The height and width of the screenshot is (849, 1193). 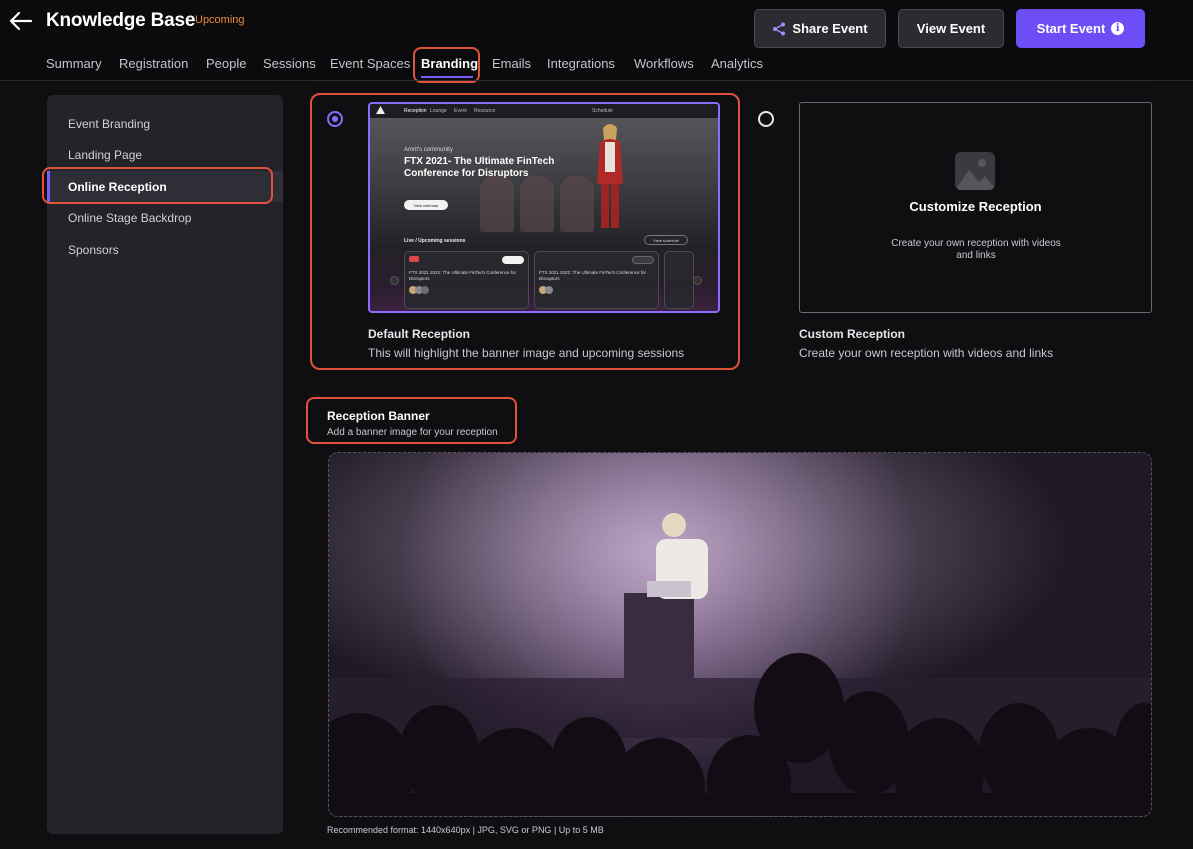 What do you see at coordinates (643, 260) in the screenshot?
I see `preview-bookmark-button` at bounding box center [643, 260].